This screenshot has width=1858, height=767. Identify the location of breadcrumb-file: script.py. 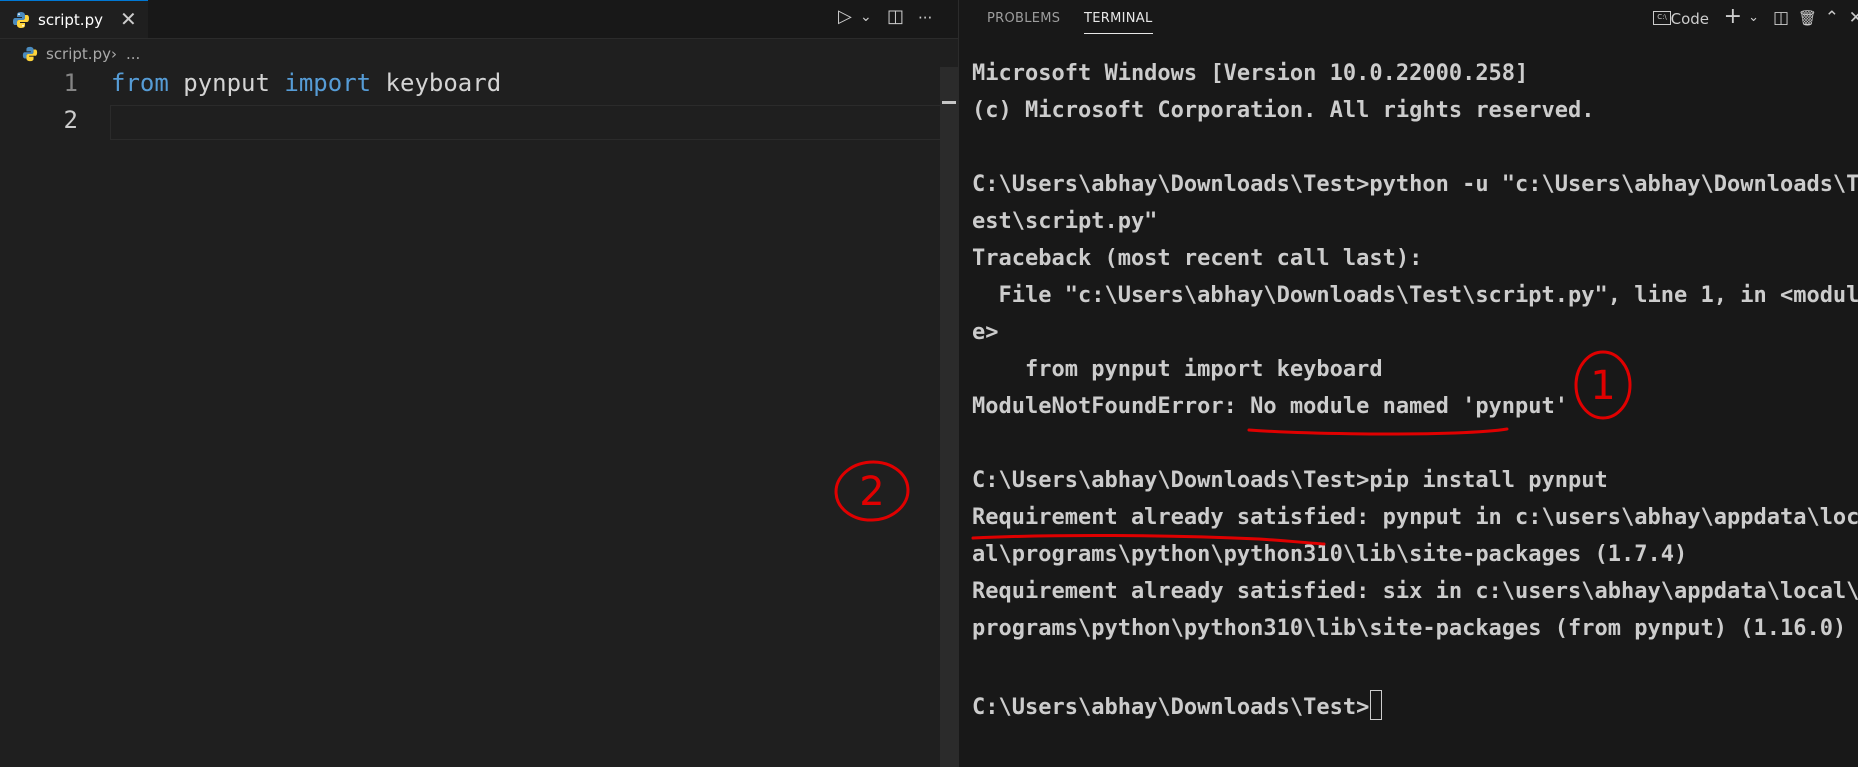
(78, 54).